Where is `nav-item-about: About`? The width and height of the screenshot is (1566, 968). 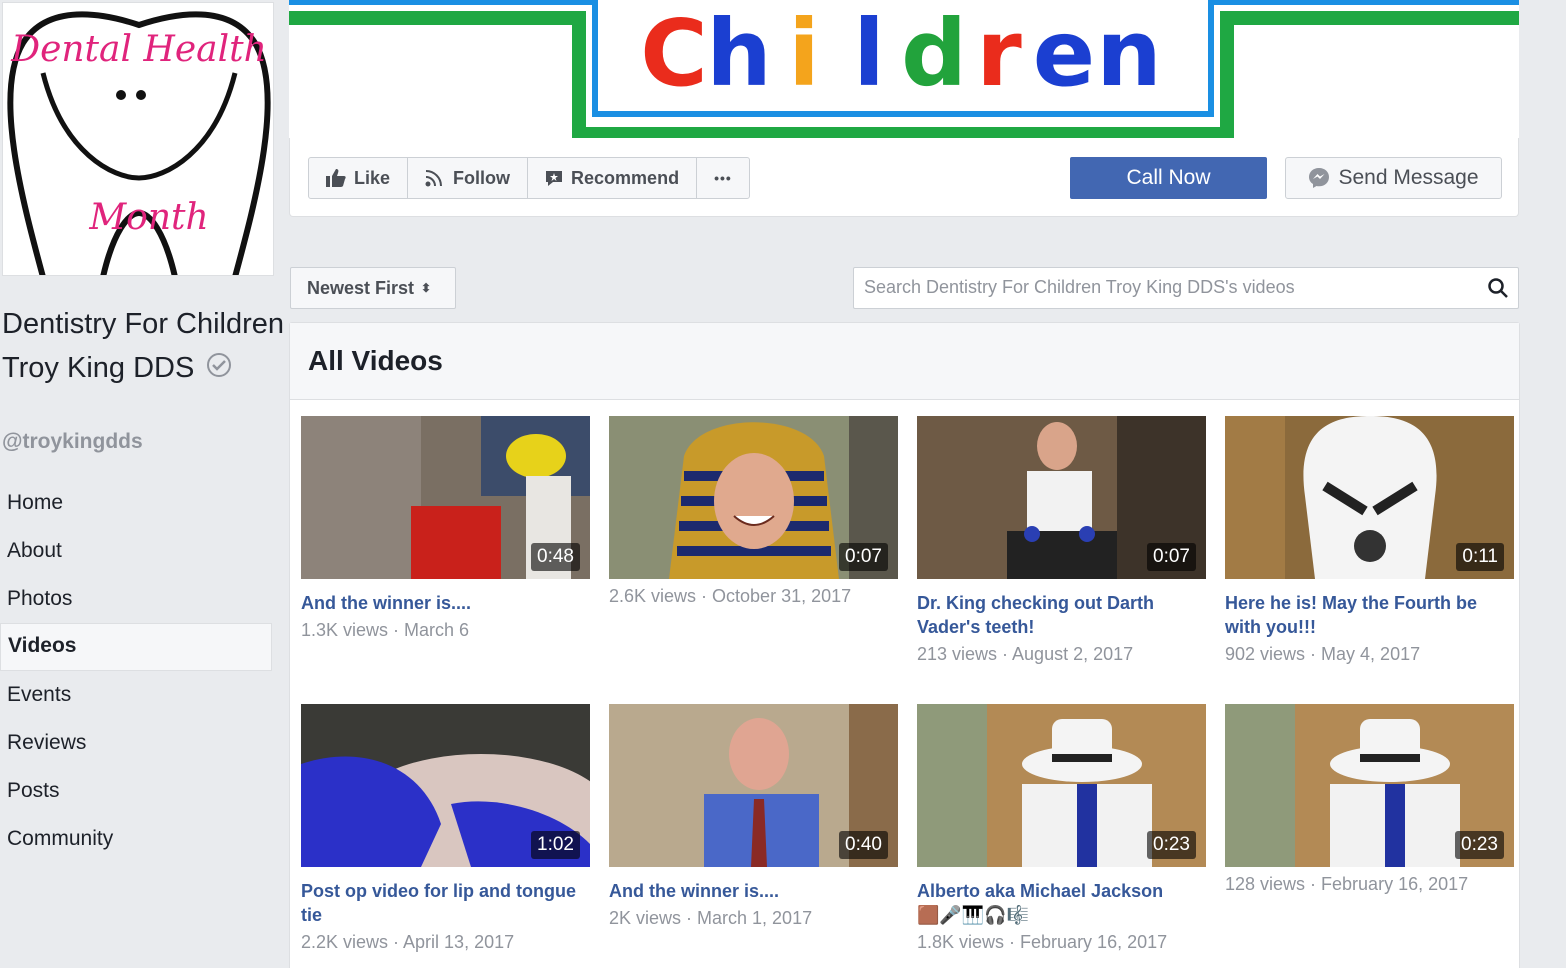
nav-item-about: About is located at coordinates (136, 551).